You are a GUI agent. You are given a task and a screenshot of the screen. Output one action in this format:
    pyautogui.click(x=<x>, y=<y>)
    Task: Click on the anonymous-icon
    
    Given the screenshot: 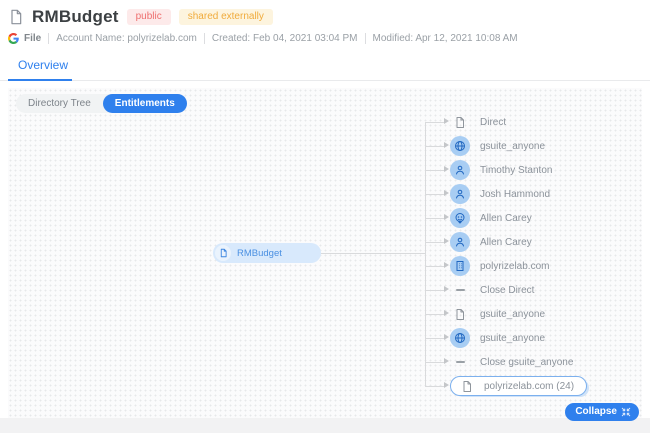 What is the action you would take?
    pyautogui.click(x=460, y=218)
    